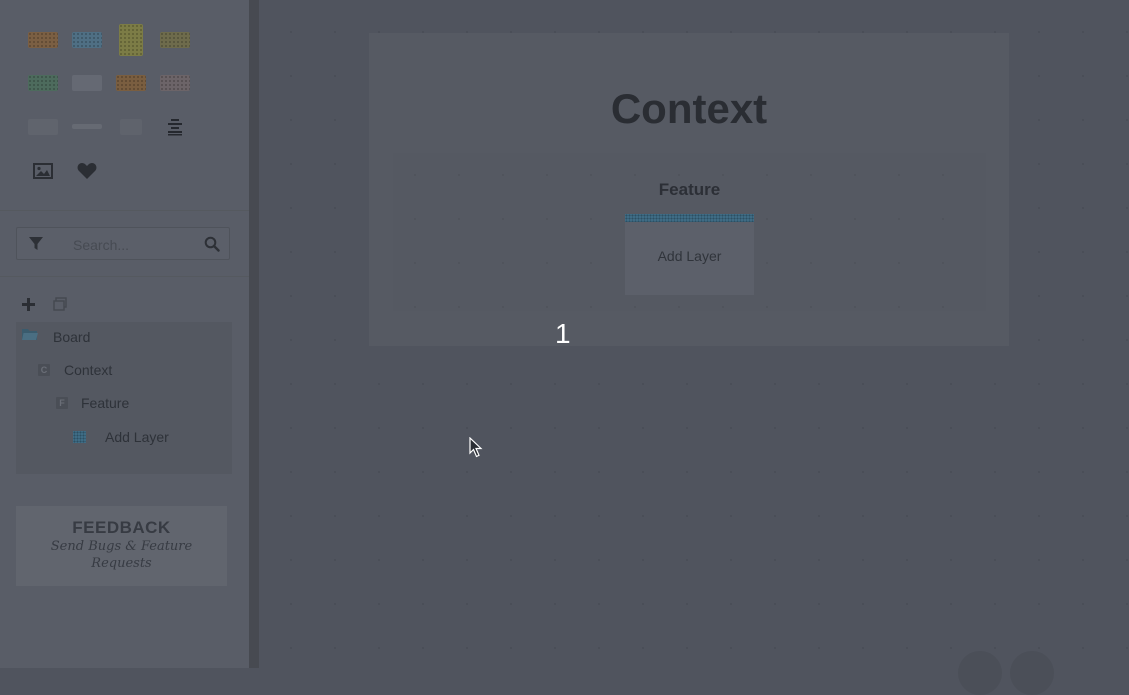 Image resolution: width=1129 pixels, height=695 pixels. I want to click on add-icon, so click(28, 307).